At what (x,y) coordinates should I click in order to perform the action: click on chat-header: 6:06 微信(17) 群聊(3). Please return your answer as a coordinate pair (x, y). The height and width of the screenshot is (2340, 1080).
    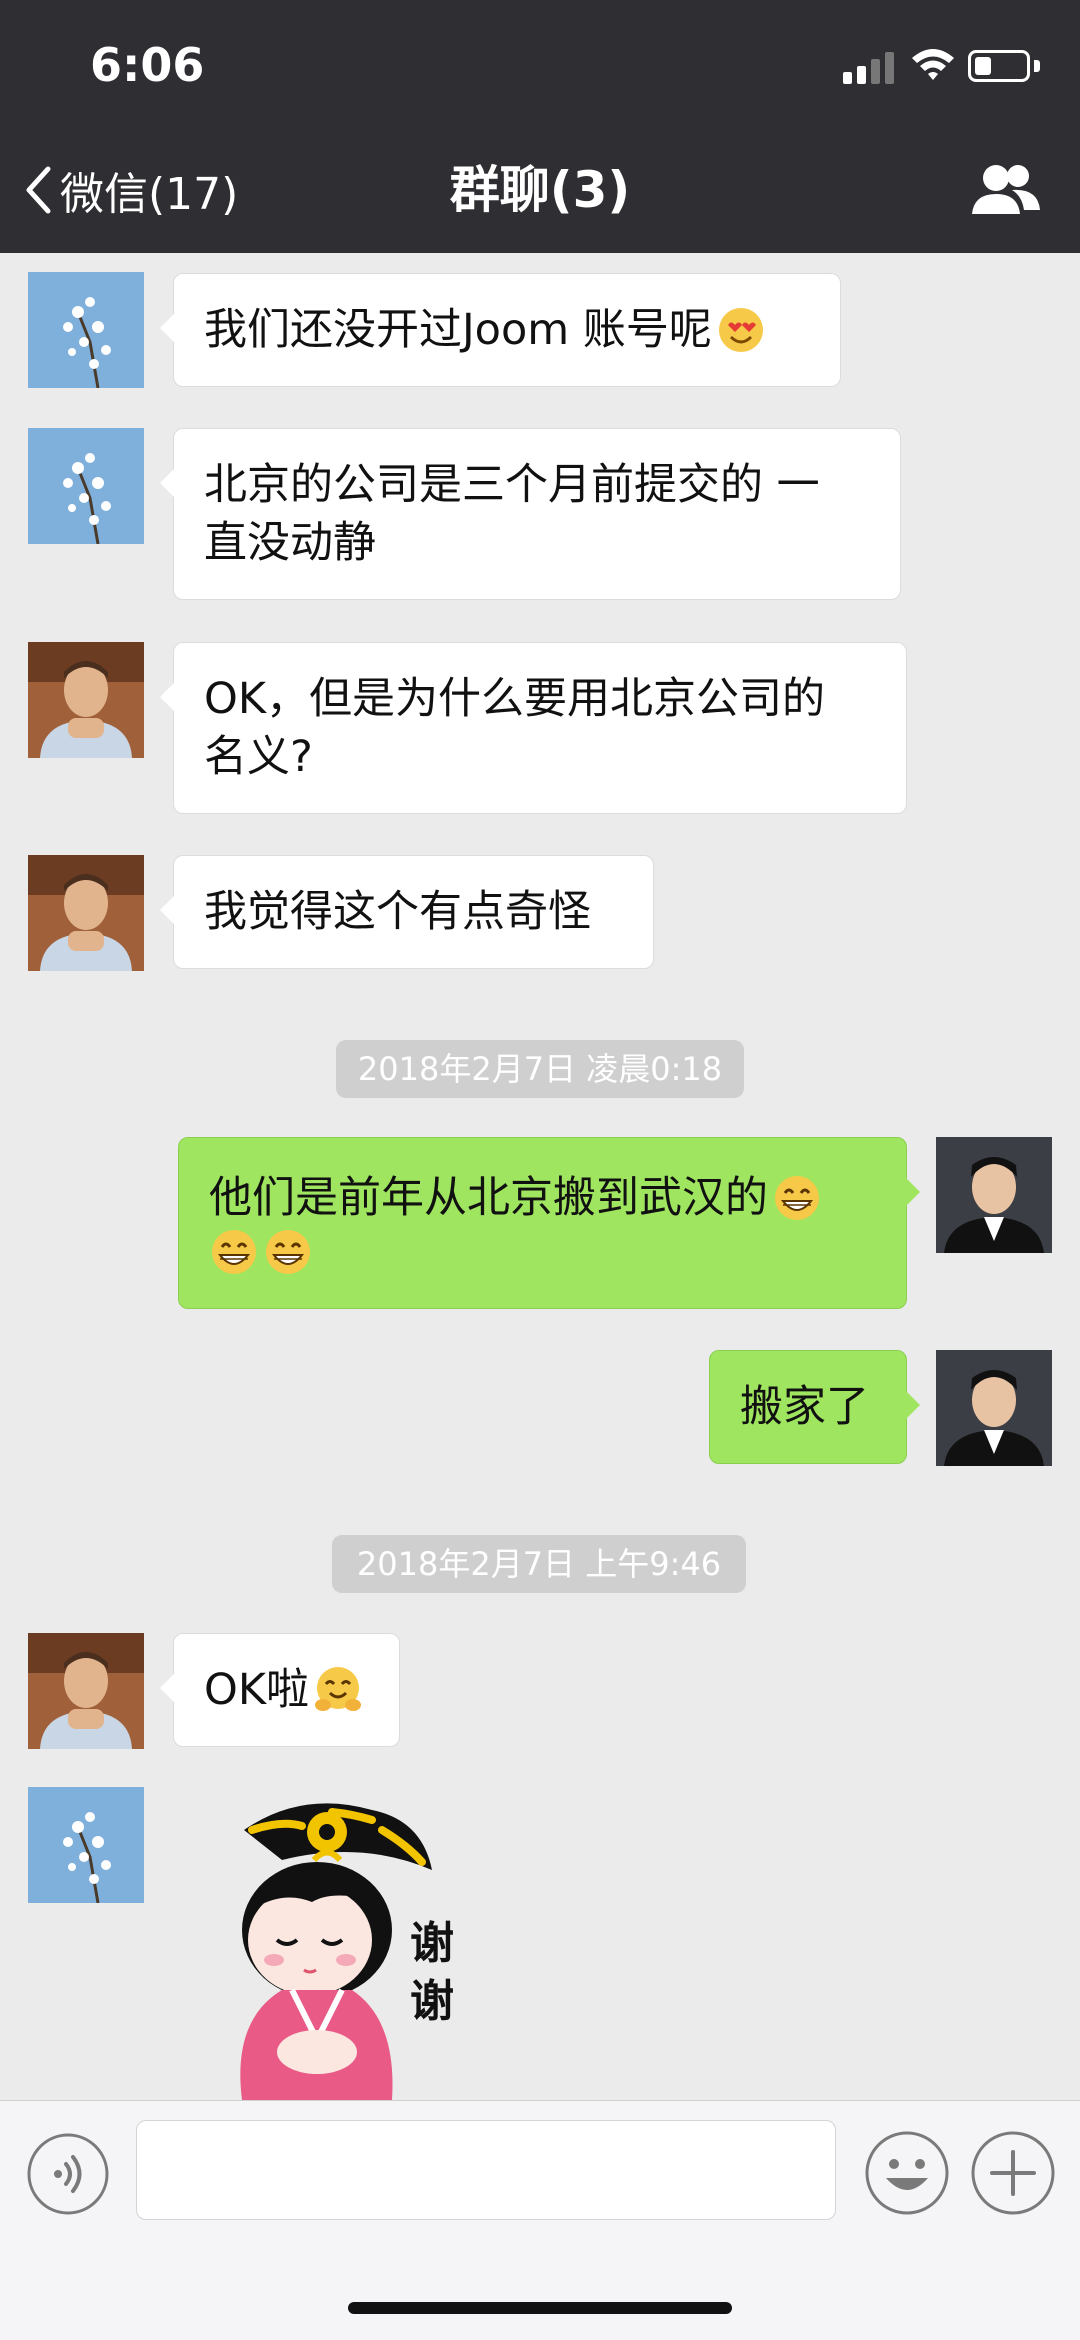
    Looking at the image, I should click on (540, 126).